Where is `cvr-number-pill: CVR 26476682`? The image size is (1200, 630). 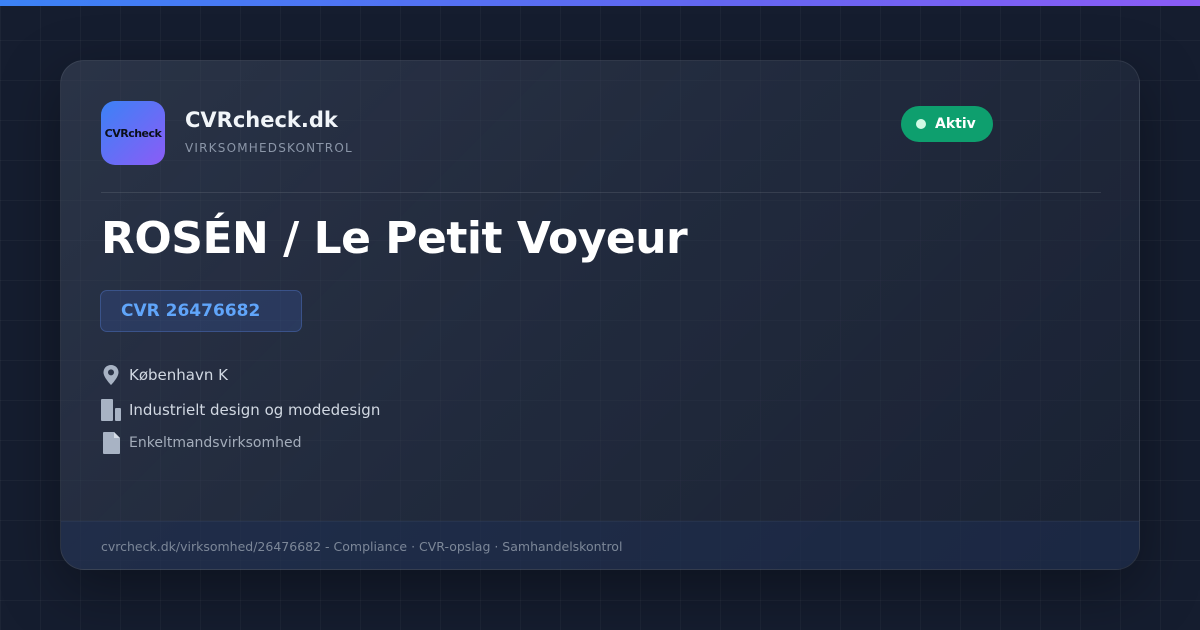
cvr-number-pill: CVR 26476682 is located at coordinates (201, 311).